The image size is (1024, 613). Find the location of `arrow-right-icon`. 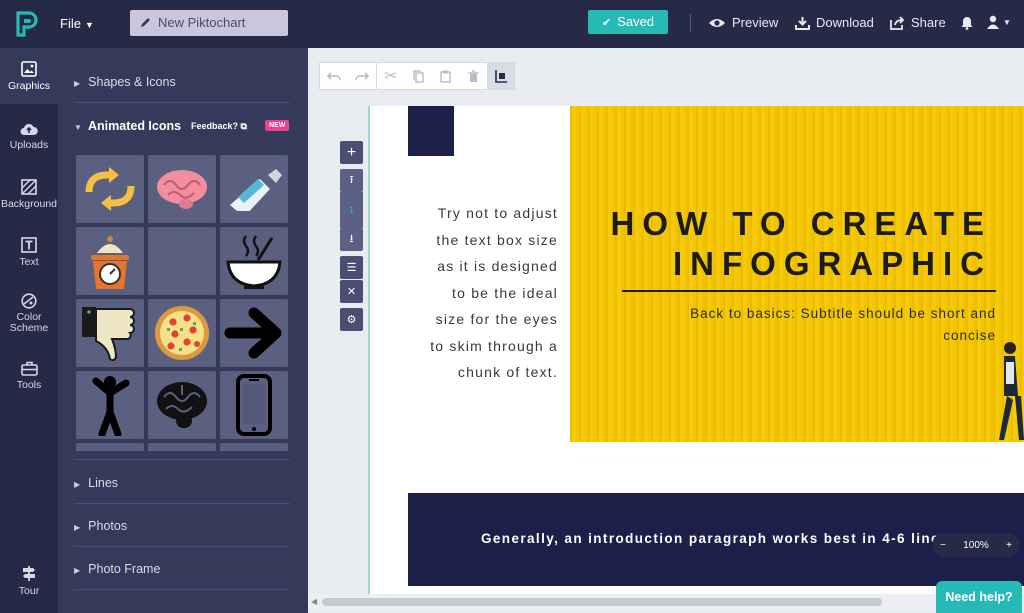

arrow-right-icon is located at coordinates (253, 333).